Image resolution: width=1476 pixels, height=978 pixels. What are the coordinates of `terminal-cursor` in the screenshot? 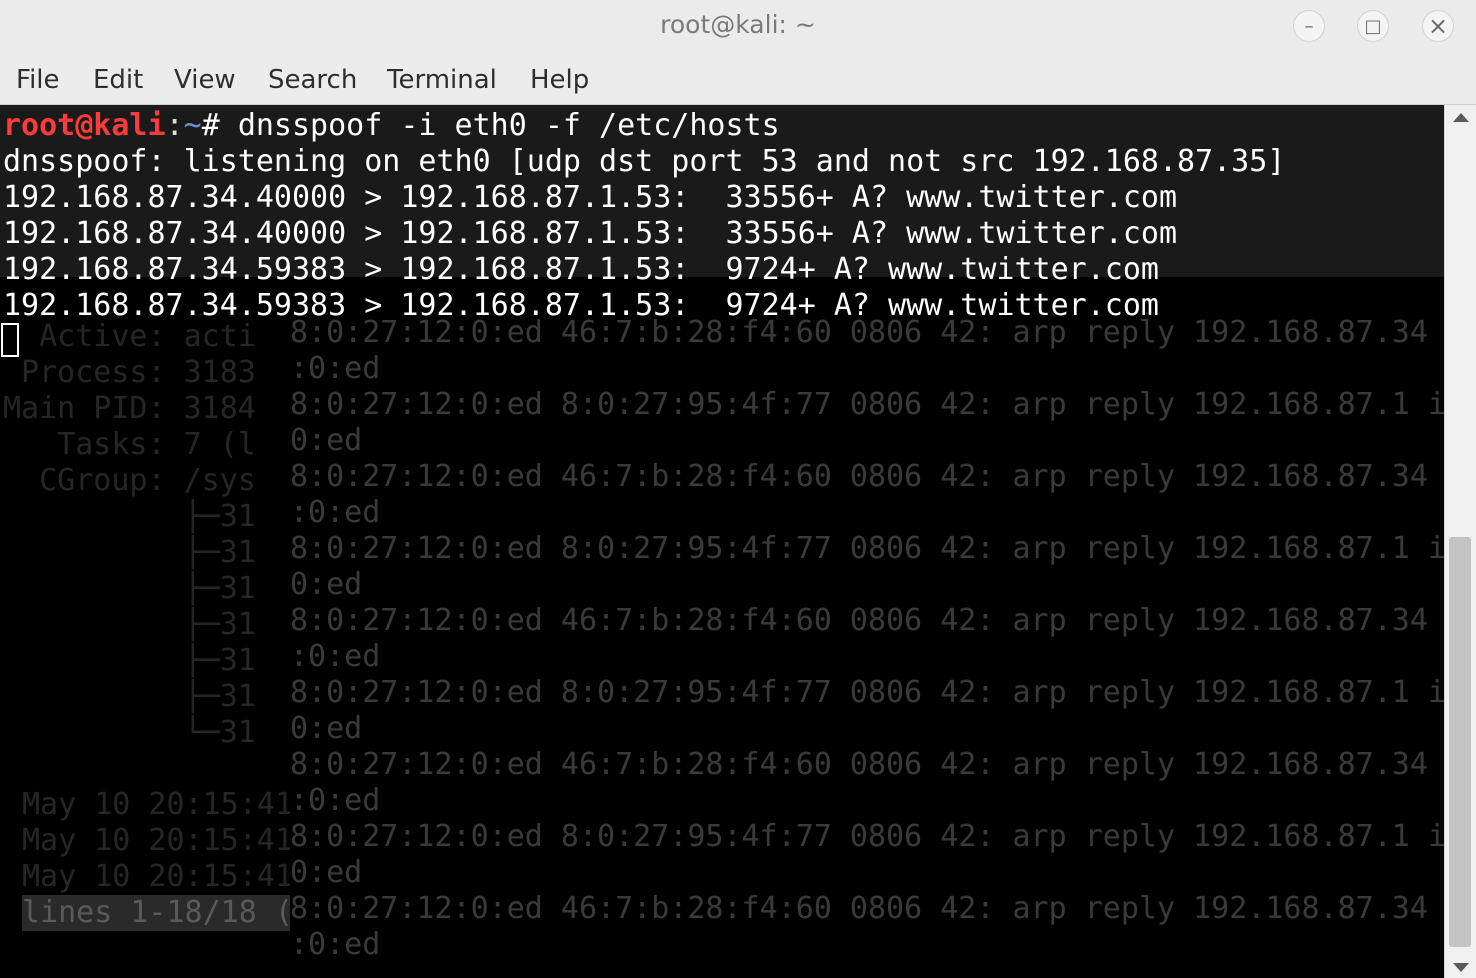 It's located at (10, 340).